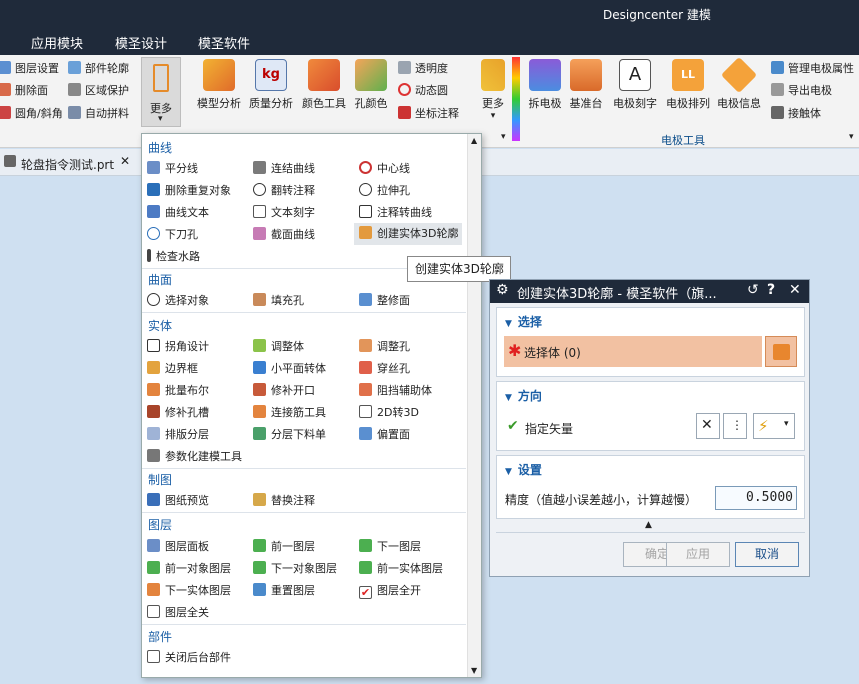 The height and width of the screenshot is (684, 859). What do you see at coordinates (324, 85) in the screenshot?
I see `color-tool-button: 颜色工具` at bounding box center [324, 85].